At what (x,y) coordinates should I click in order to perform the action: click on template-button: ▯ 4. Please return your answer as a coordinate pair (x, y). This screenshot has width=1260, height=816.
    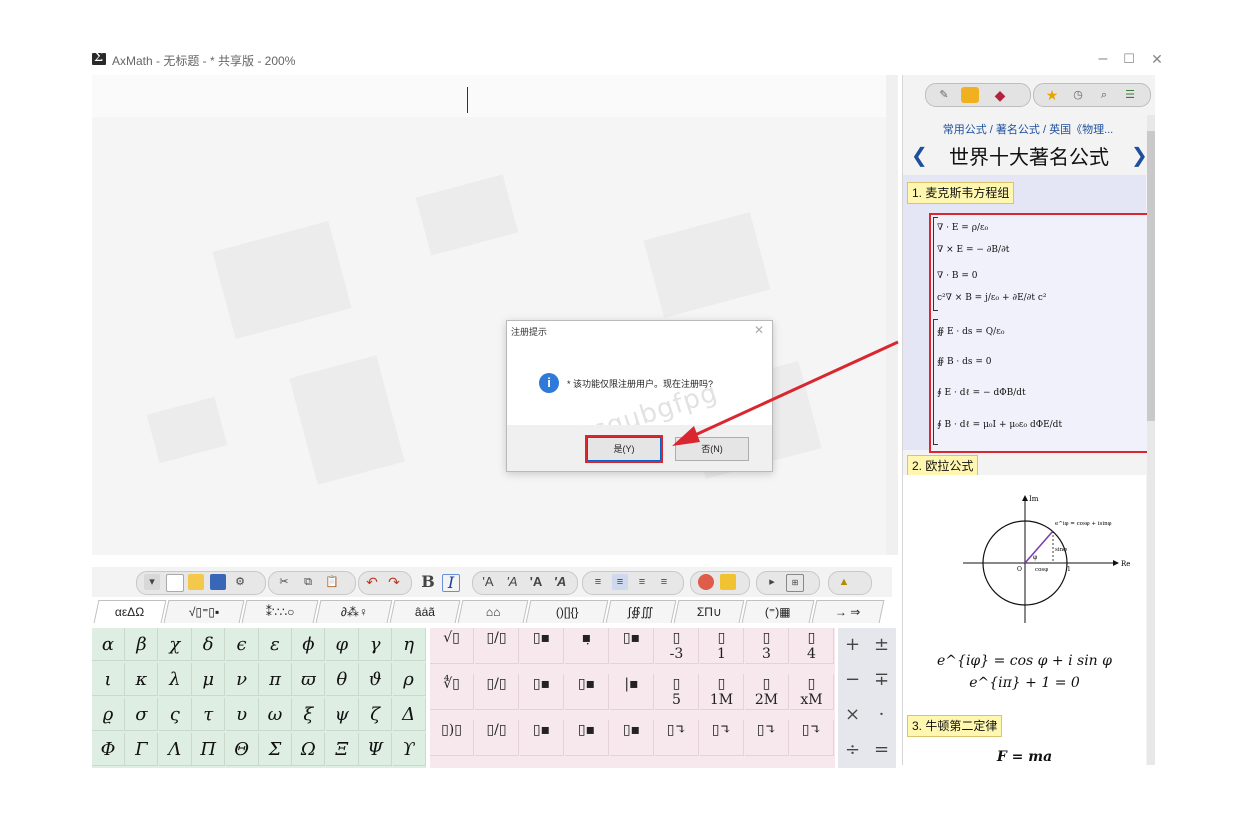
    Looking at the image, I should click on (812, 646).